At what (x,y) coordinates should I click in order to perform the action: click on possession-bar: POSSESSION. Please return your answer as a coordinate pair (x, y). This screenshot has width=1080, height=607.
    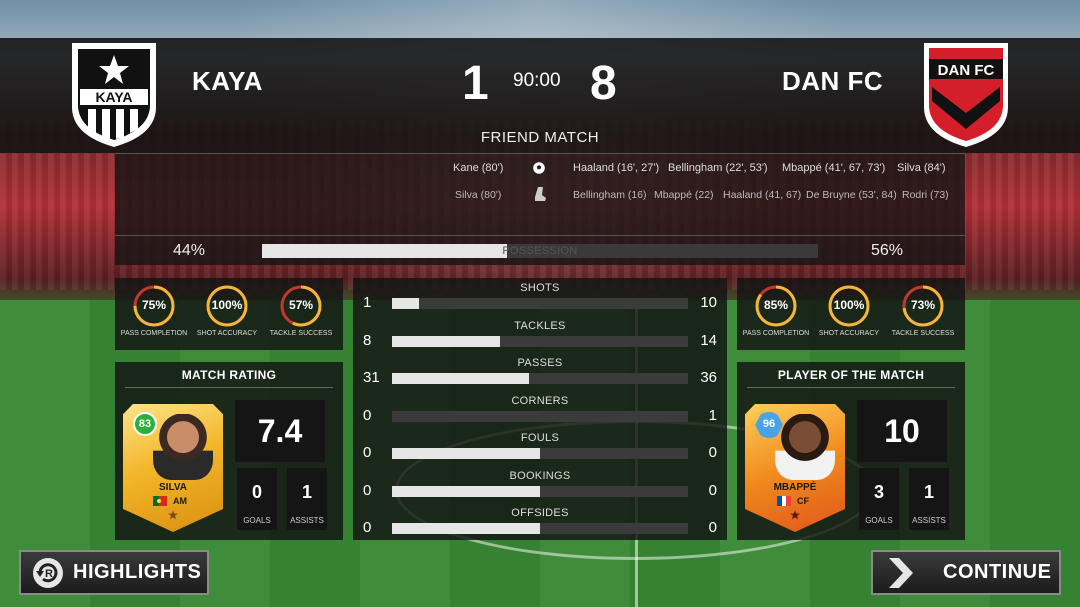
    Looking at the image, I should click on (540, 251).